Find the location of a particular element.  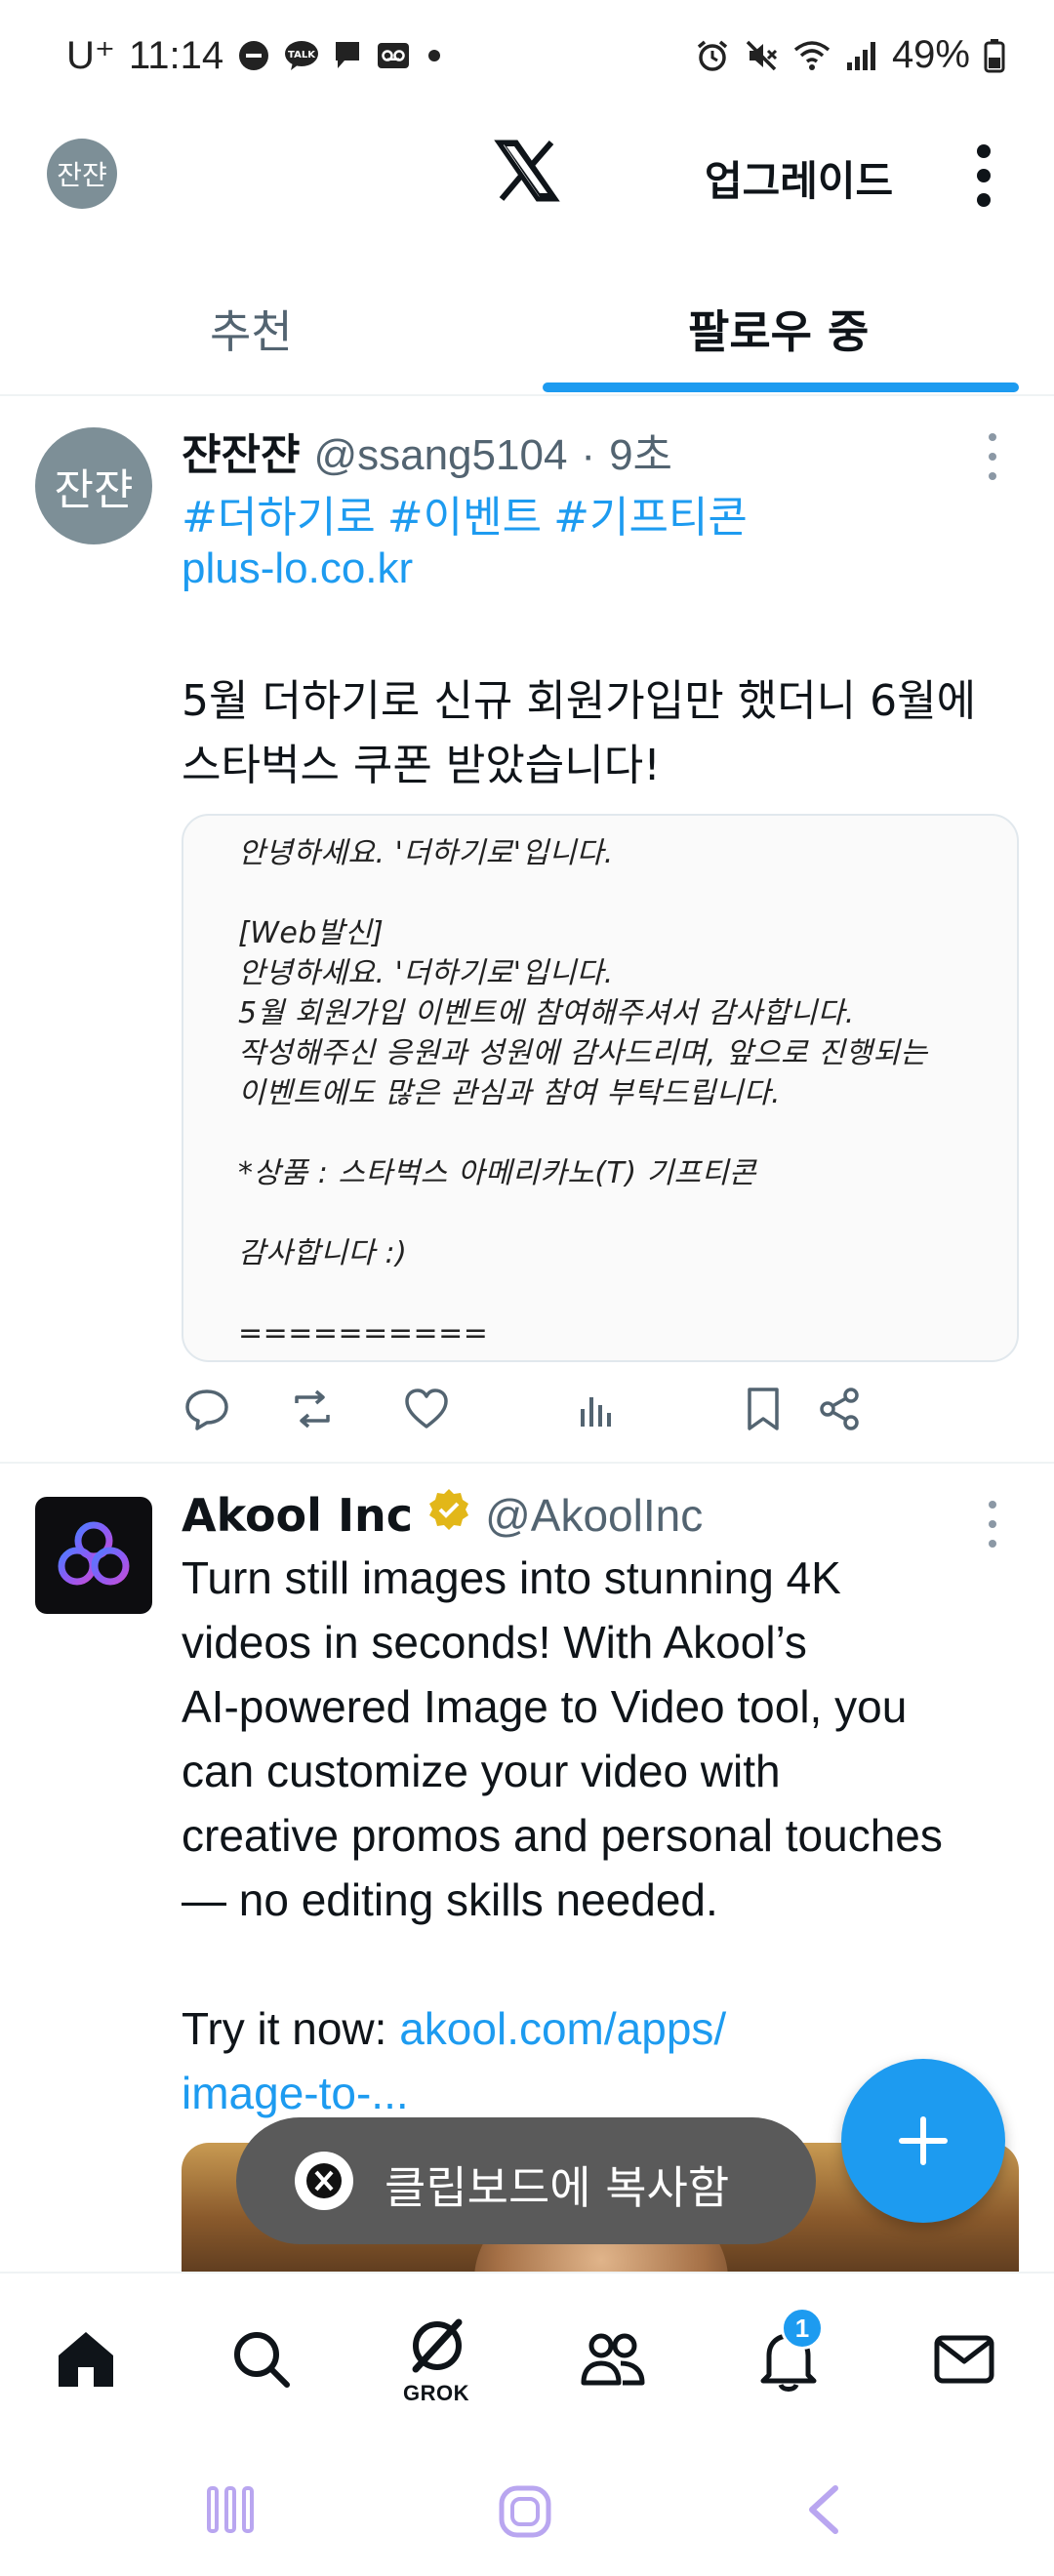

messages-icon is located at coordinates (964, 2359).